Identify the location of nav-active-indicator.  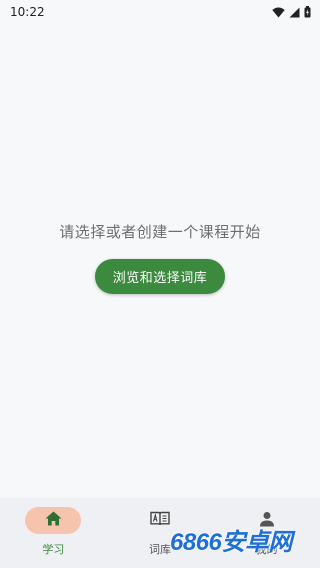
(53, 520).